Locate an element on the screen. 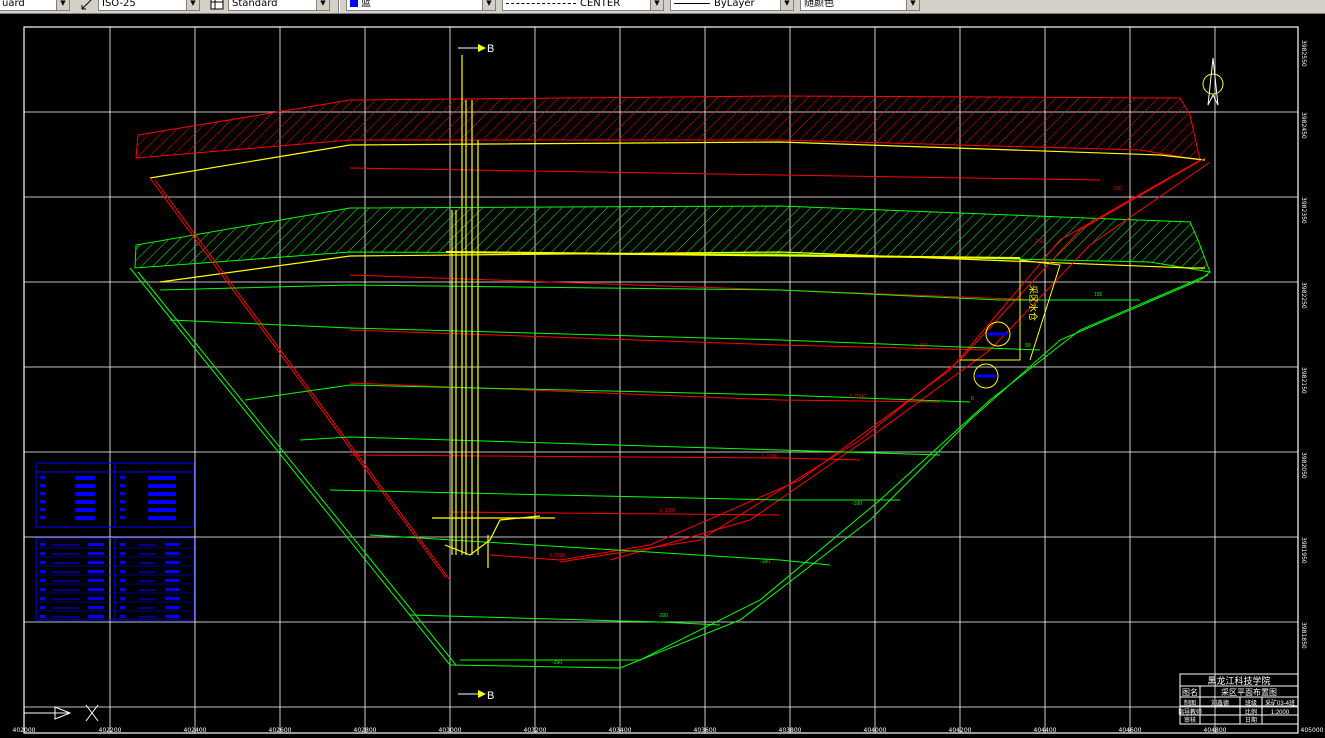 The height and width of the screenshot is (738, 1325). title-cell: 制图 is located at coordinates (1190, 703).